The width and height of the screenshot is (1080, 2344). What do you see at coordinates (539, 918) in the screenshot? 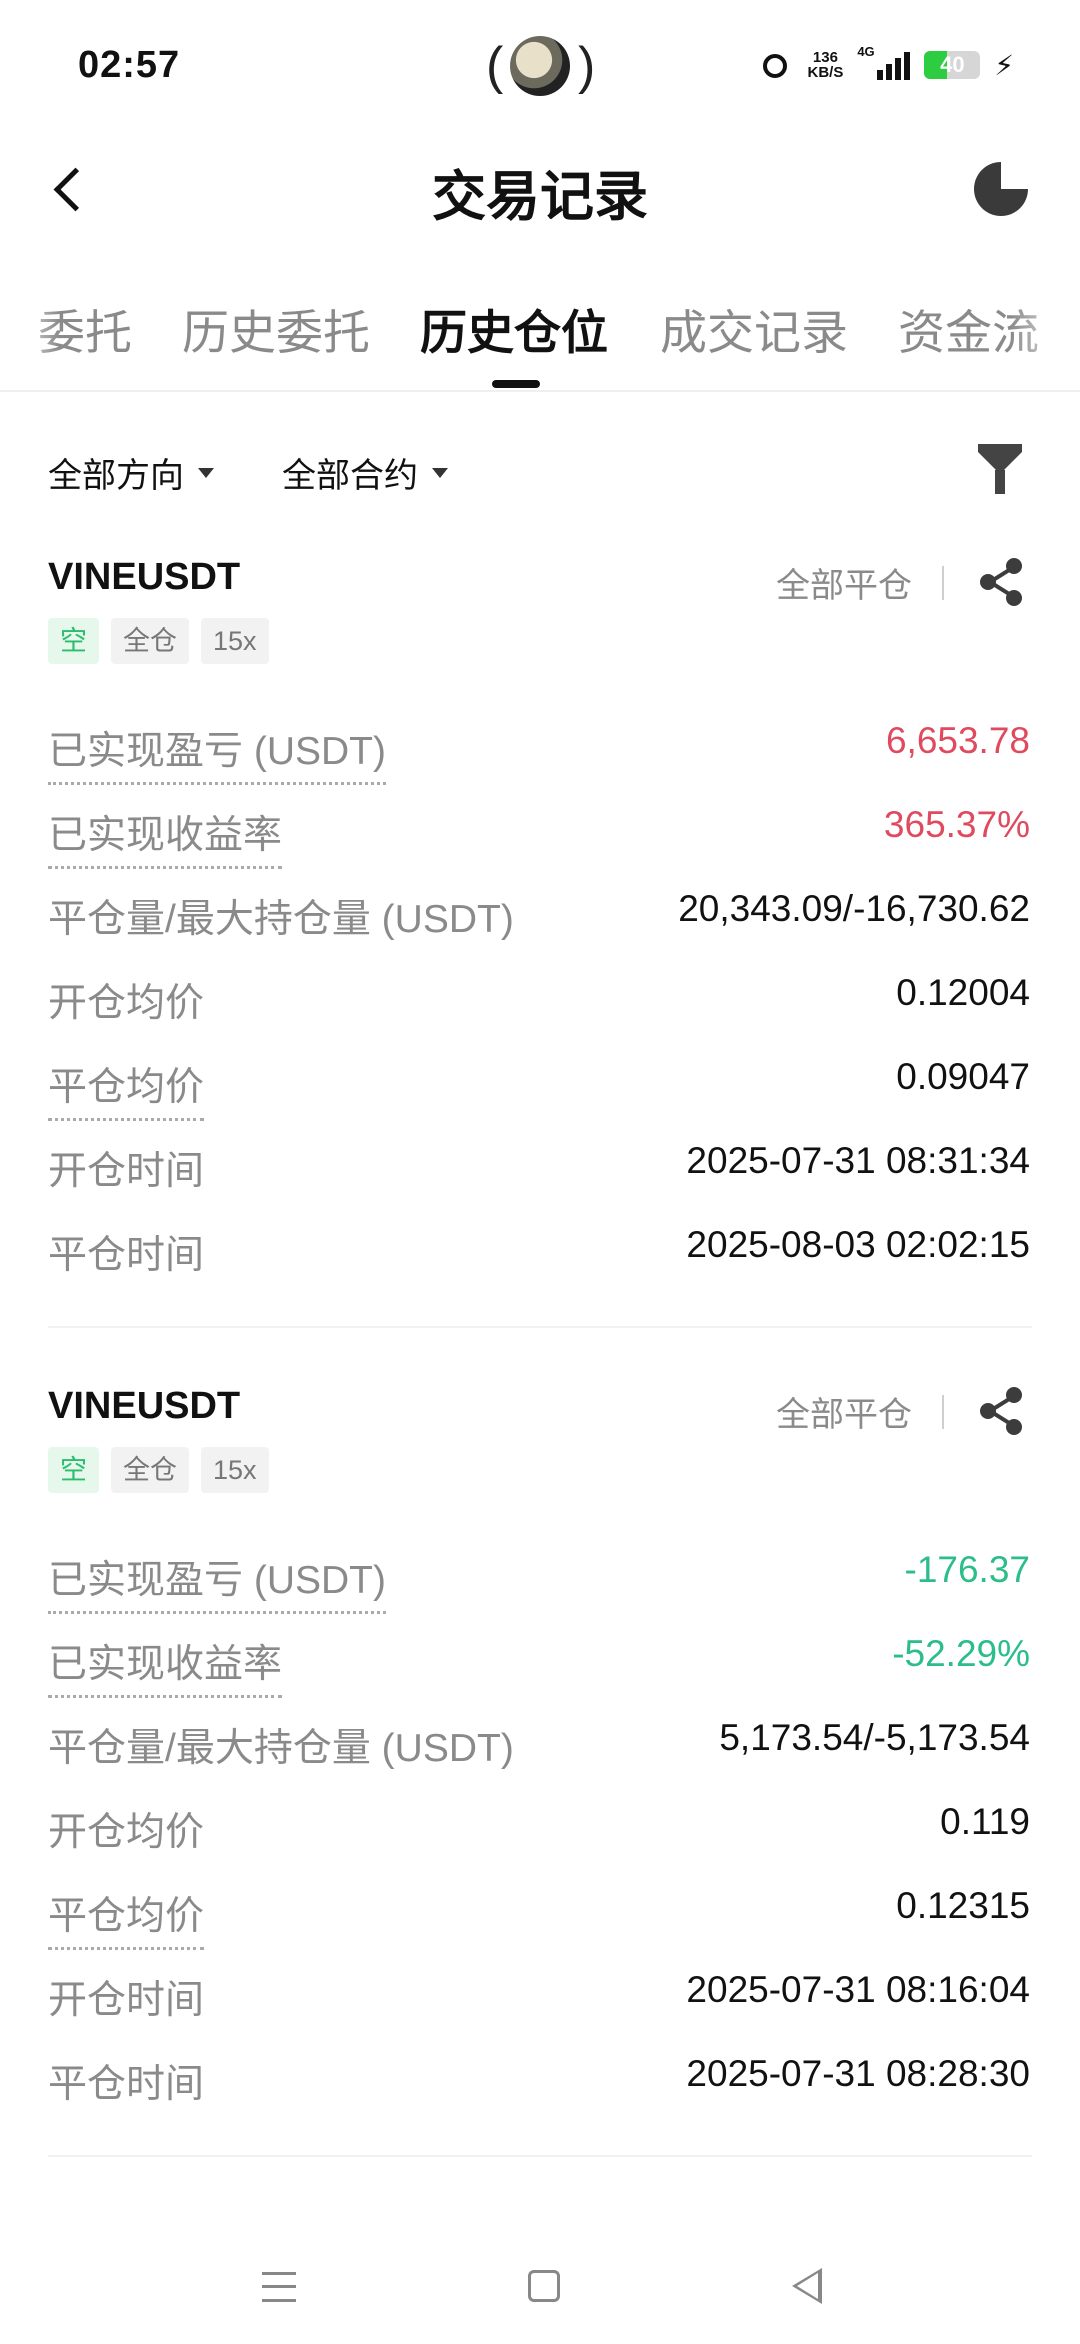
I see `detail-row: 平仓量/最大持仓量 (USDT) 20,343.09/-16,730.62` at bounding box center [539, 918].